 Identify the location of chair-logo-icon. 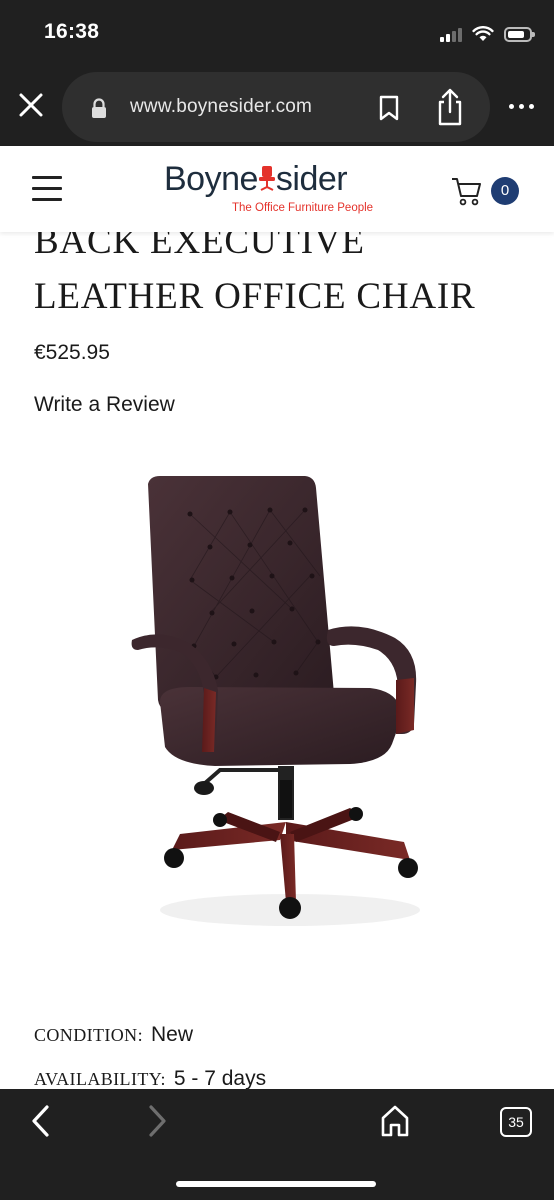
(266, 178).